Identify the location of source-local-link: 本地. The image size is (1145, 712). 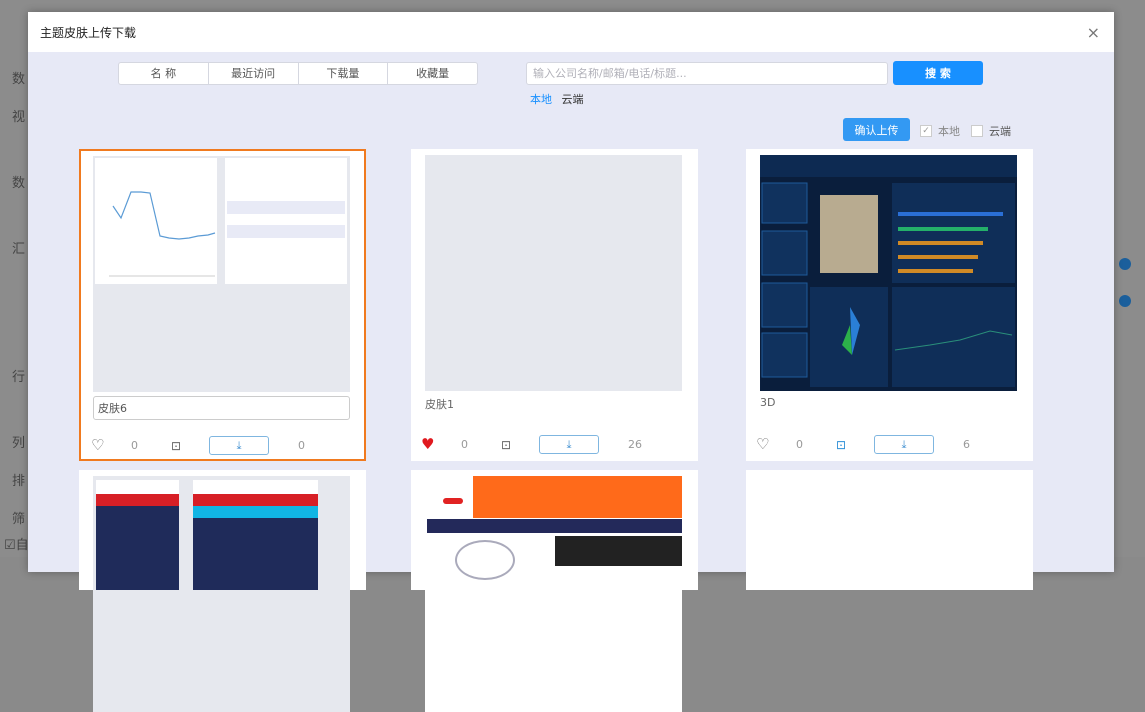
(541, 99).